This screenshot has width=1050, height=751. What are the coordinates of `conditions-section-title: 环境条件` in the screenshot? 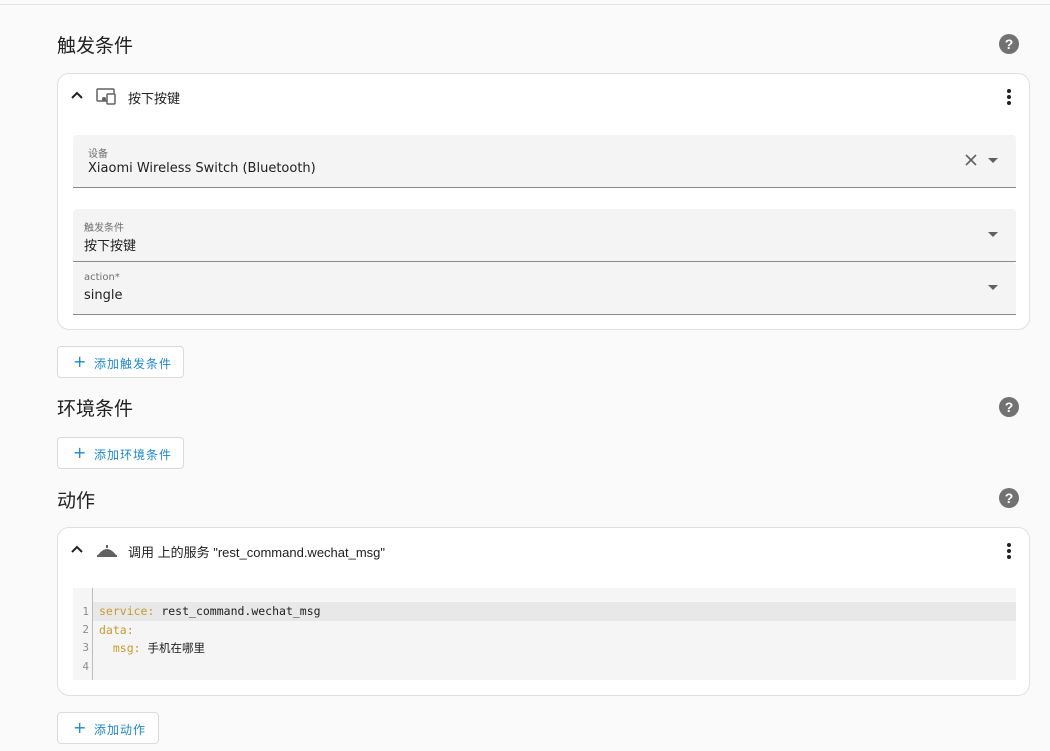 It's located at (95, 409).